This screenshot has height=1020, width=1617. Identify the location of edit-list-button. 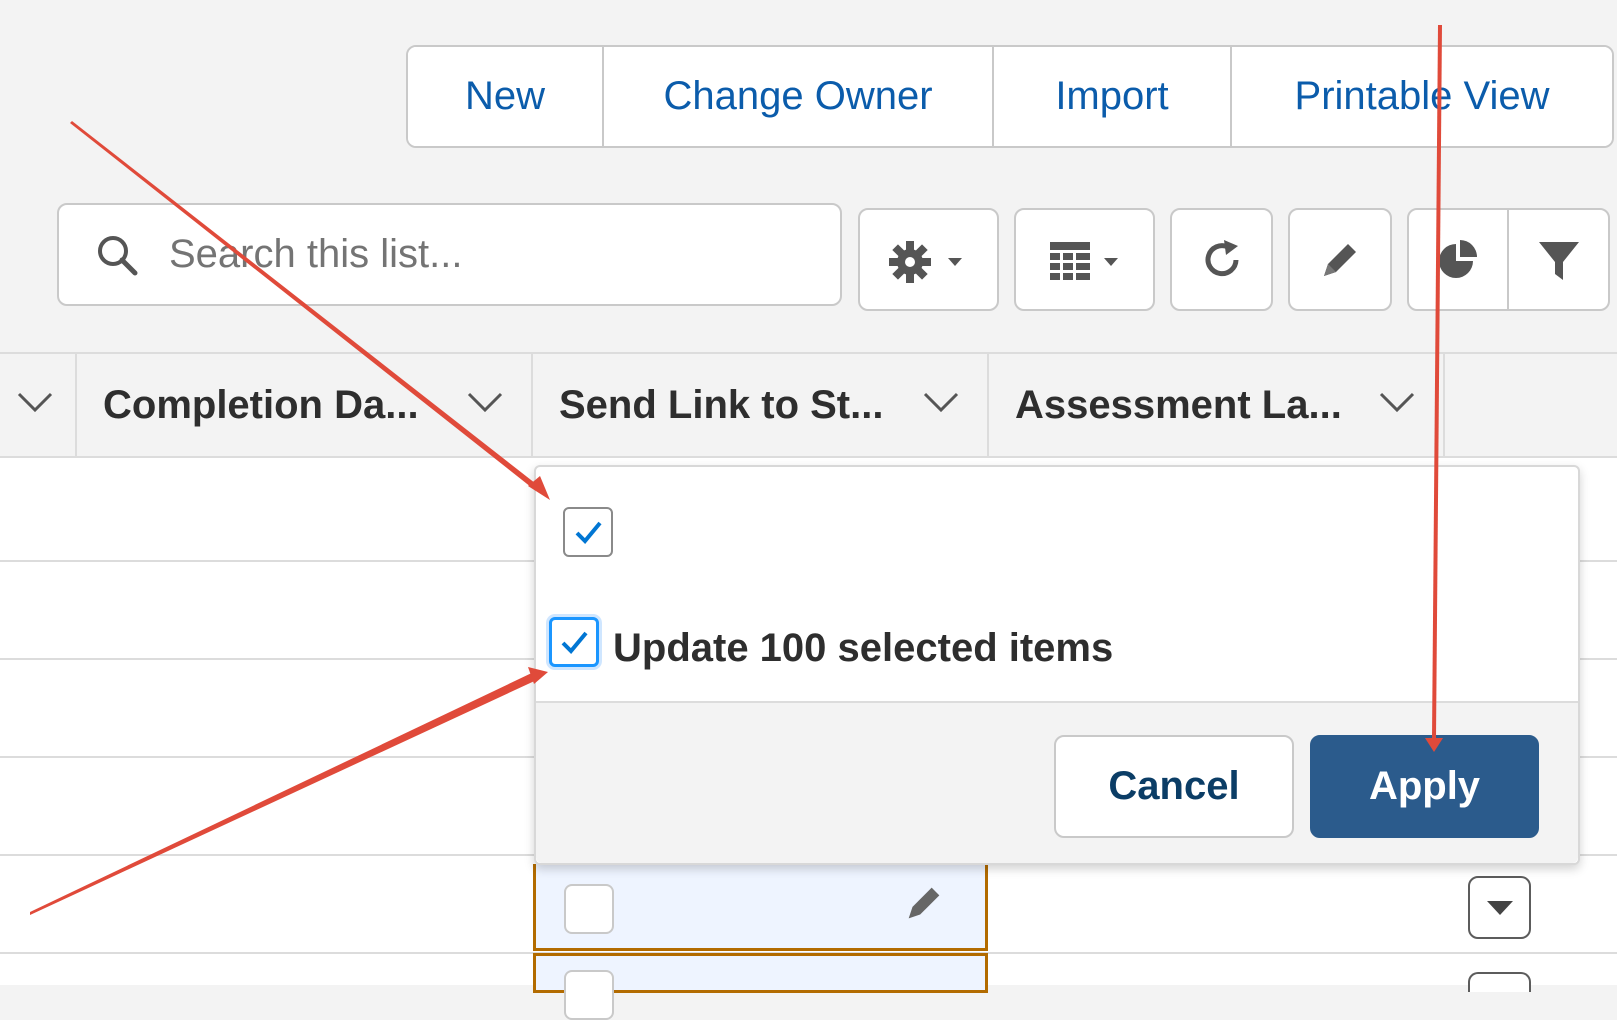
(1340, 259).